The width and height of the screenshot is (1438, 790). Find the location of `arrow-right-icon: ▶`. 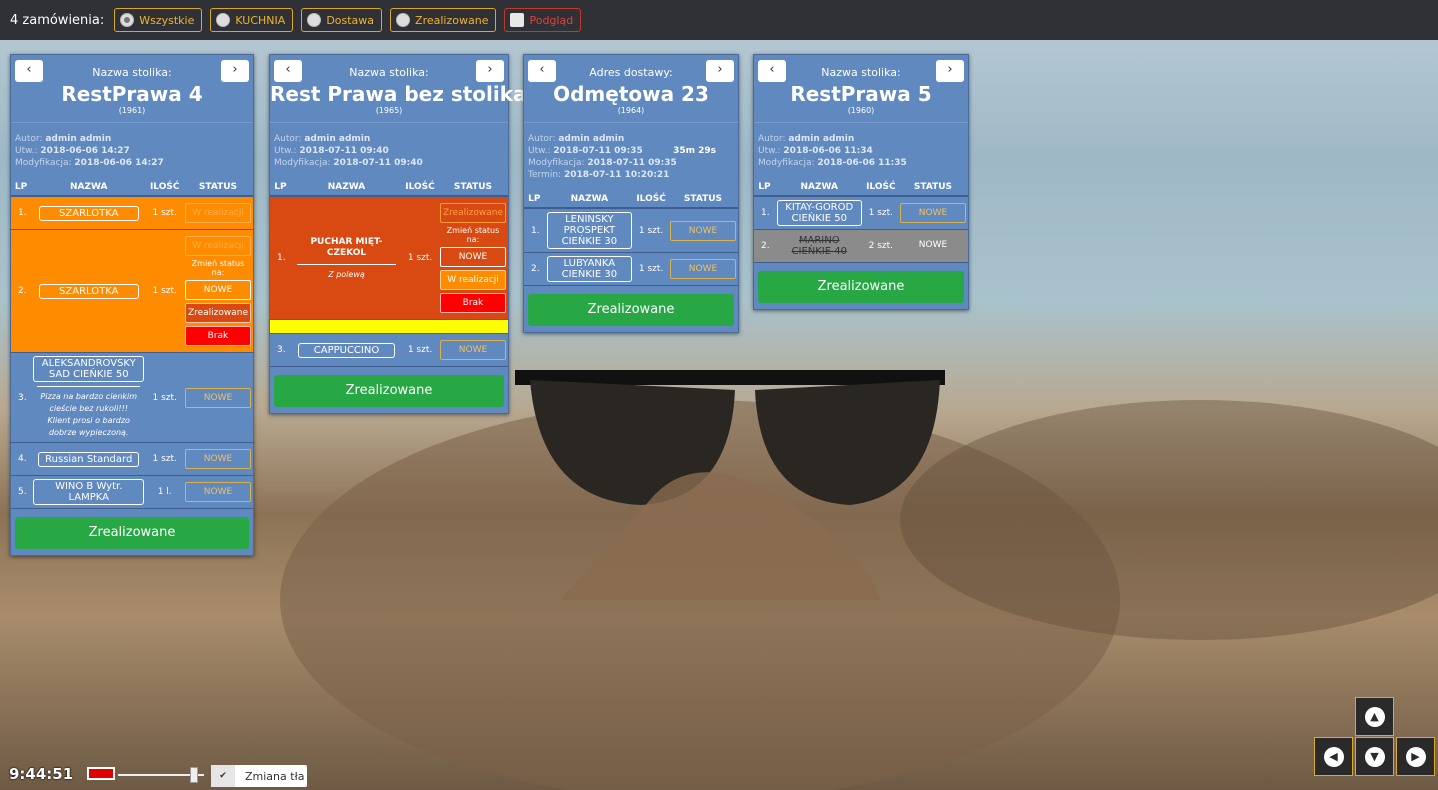

arrow-right-icon: ▶ is located at coordinates (1415, 756).